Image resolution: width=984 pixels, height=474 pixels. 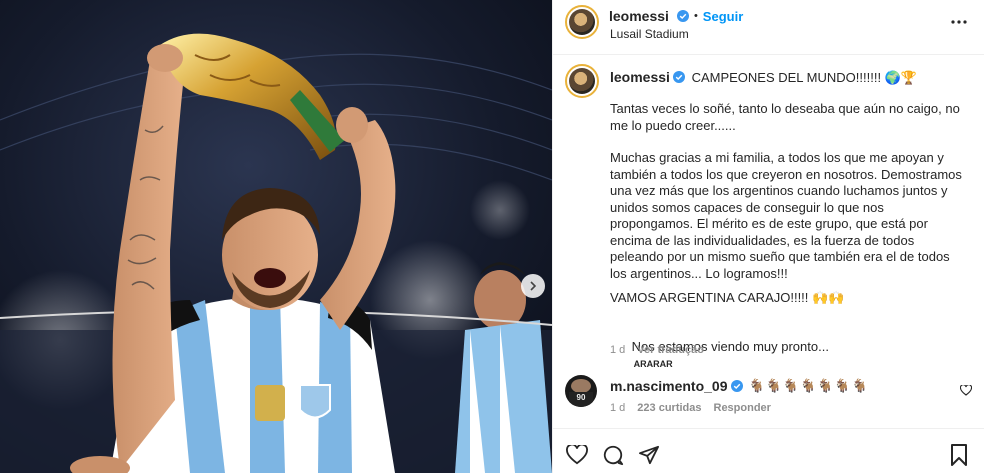 I want to click on location-link: Lusail Stadium, so click(x=649, y=34).